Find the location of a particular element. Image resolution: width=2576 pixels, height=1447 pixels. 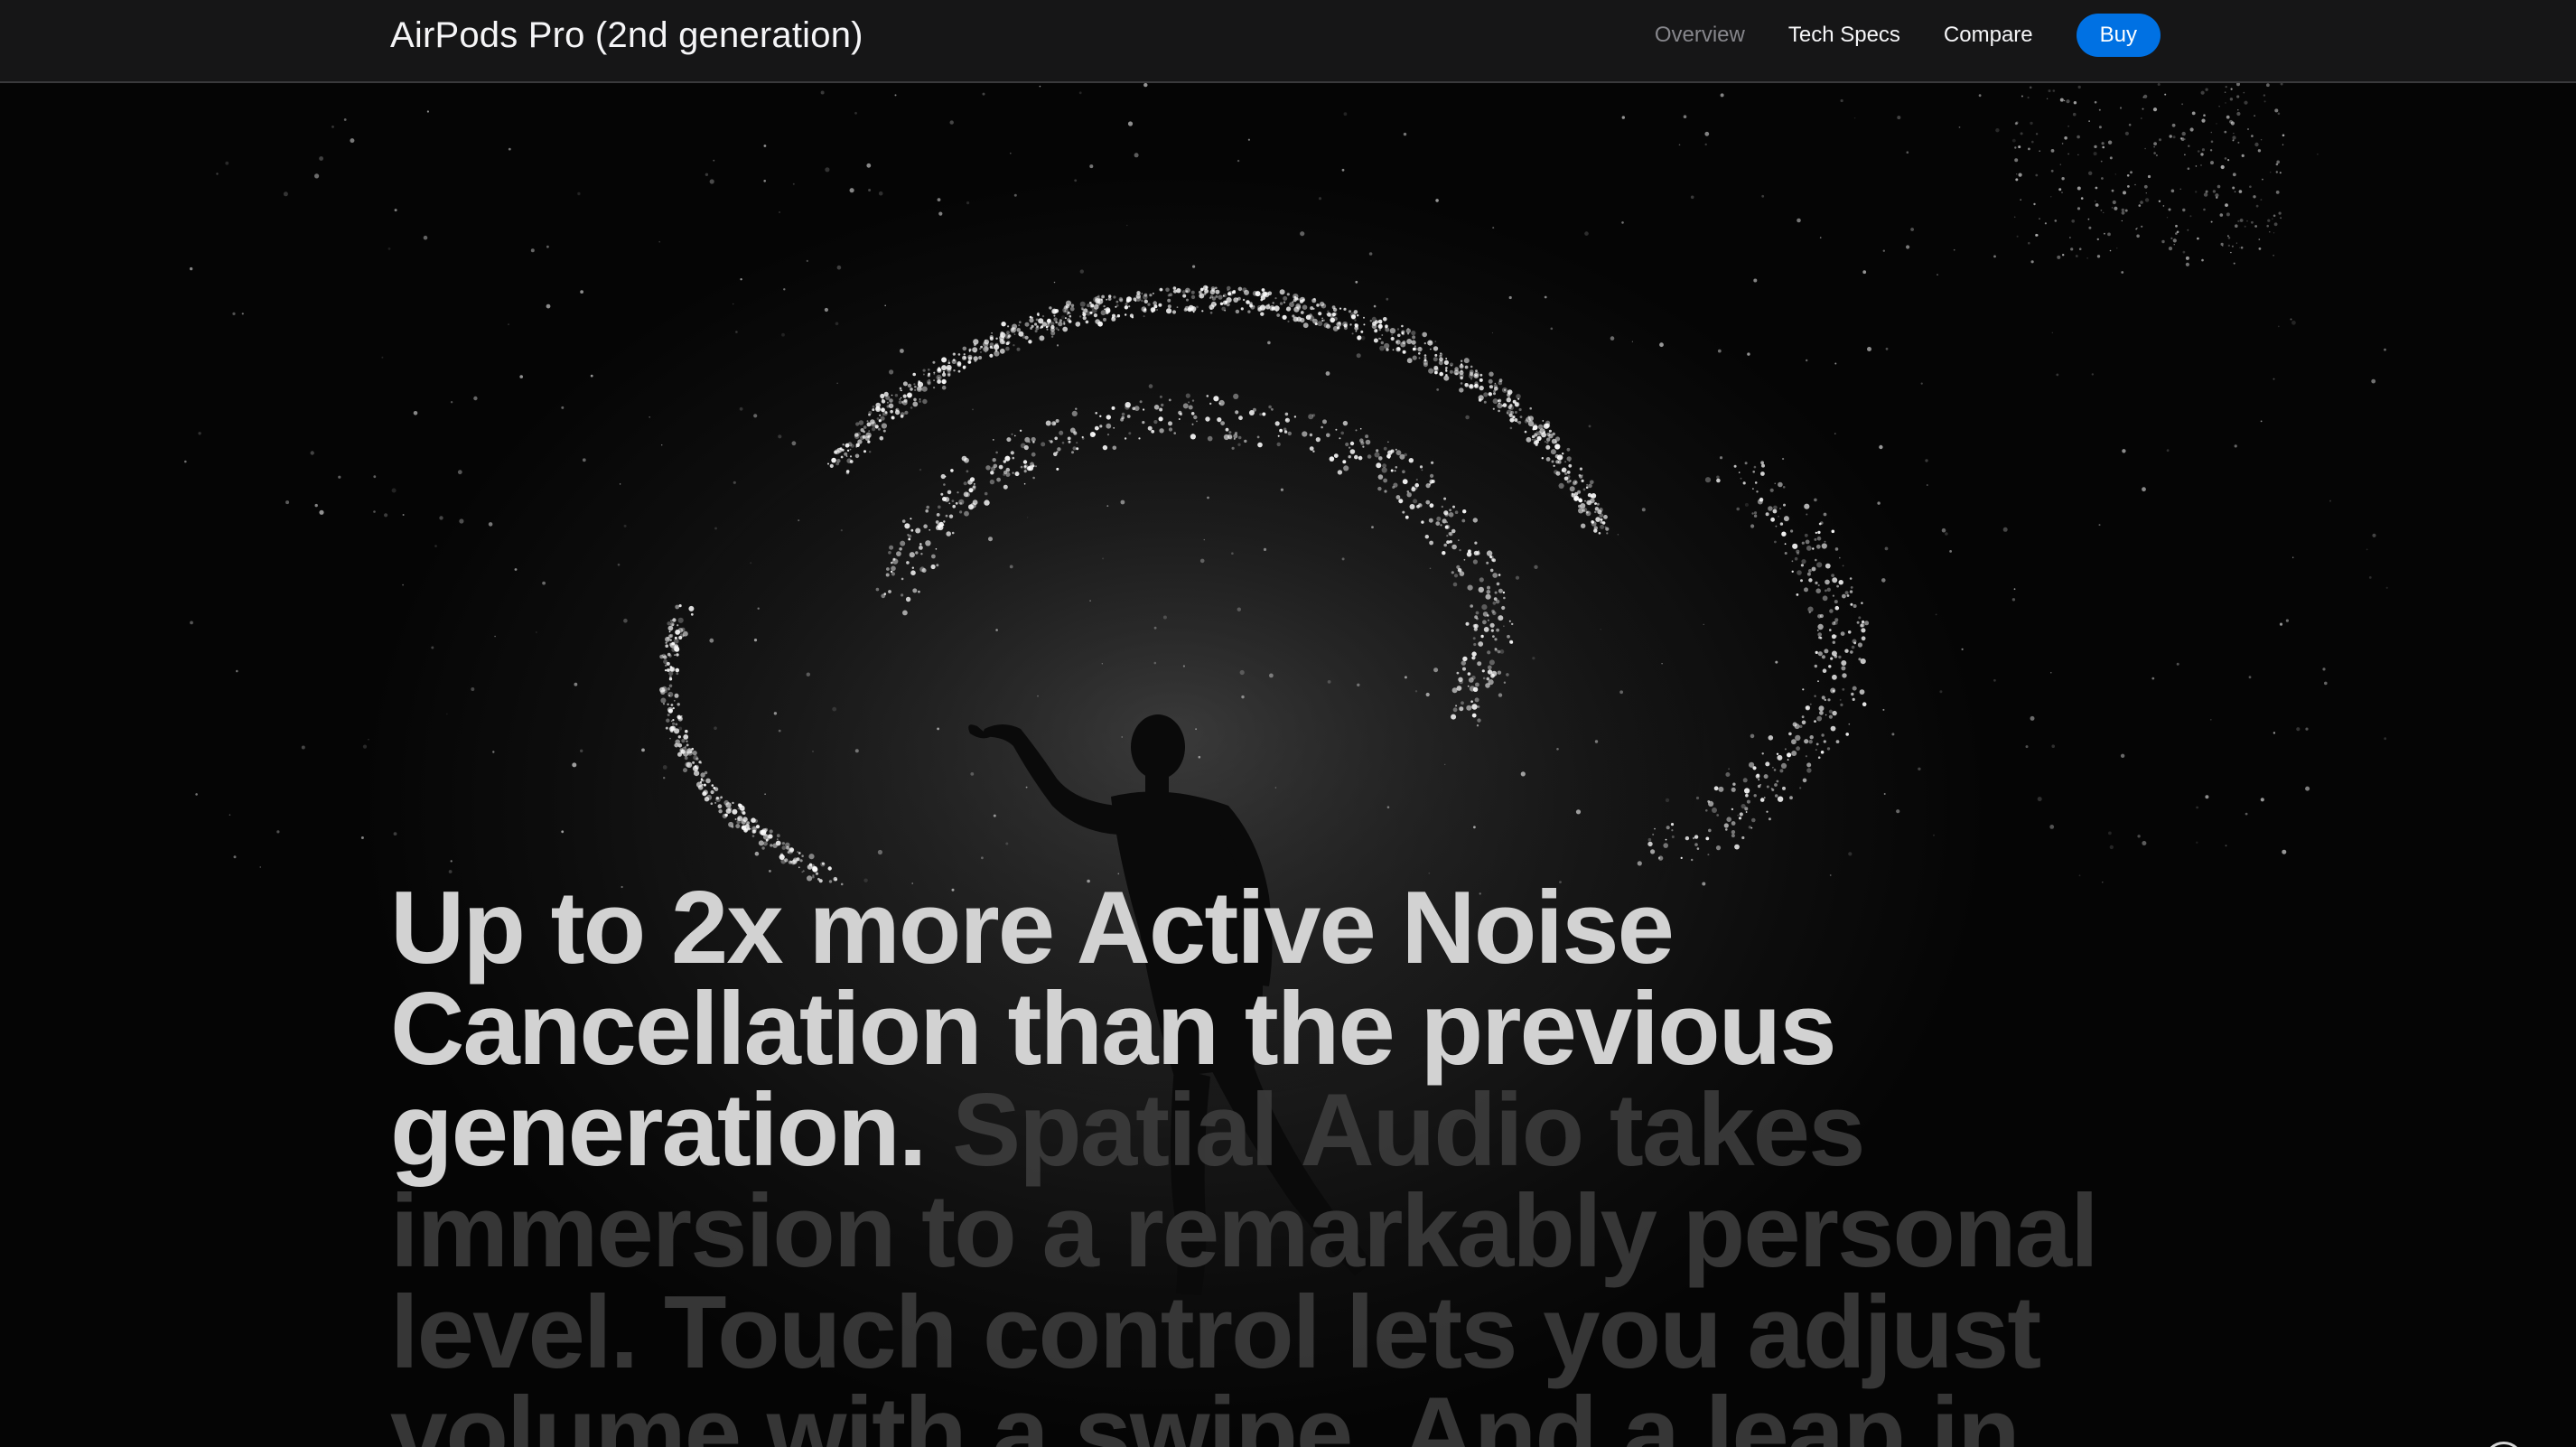

nav-link-overview: Overview is located at coordinates (1700, 35).